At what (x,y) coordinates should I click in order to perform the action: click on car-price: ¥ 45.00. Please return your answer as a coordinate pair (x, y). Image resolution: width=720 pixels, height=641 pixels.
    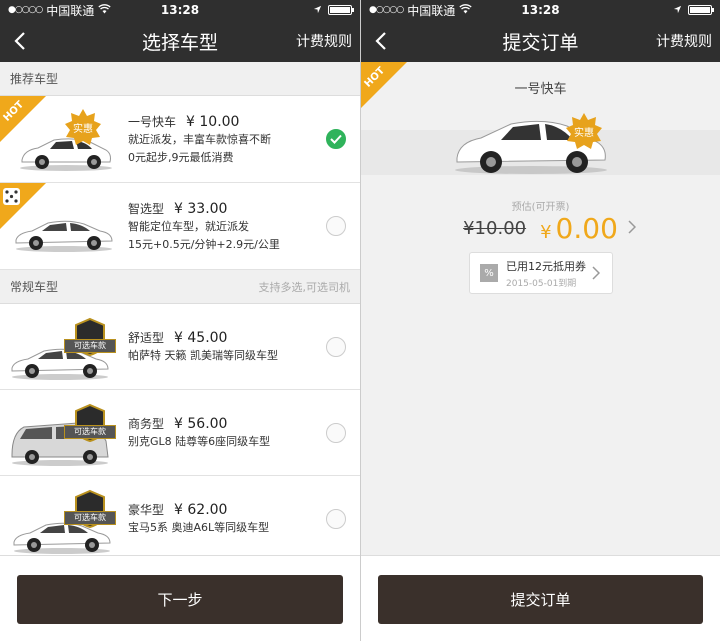
    Looking at the image, I should click on (201, 338).